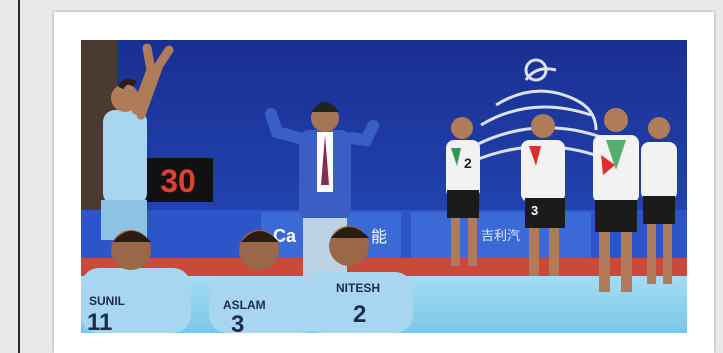 Image resolution: width=723 pixels, height=353 pixels. What do you see at coordinates (107, 301) in the screenshot?
I see `jersey-name: SUNIL` at bounding box center [107, 301].